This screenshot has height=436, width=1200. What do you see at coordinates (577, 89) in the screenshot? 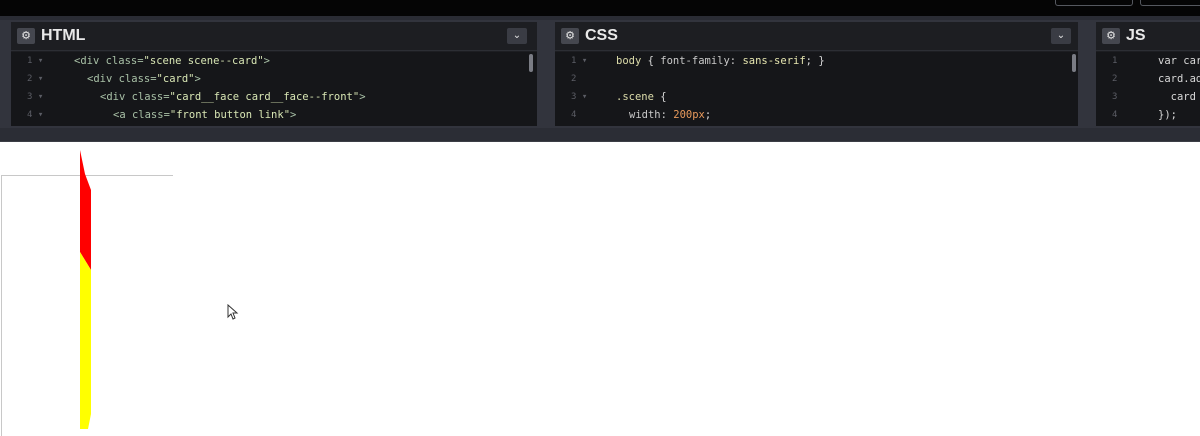
I see `line-number-gutter: 1 ▾ 2 3 ▾ 4` at bounding box center [577, 89].